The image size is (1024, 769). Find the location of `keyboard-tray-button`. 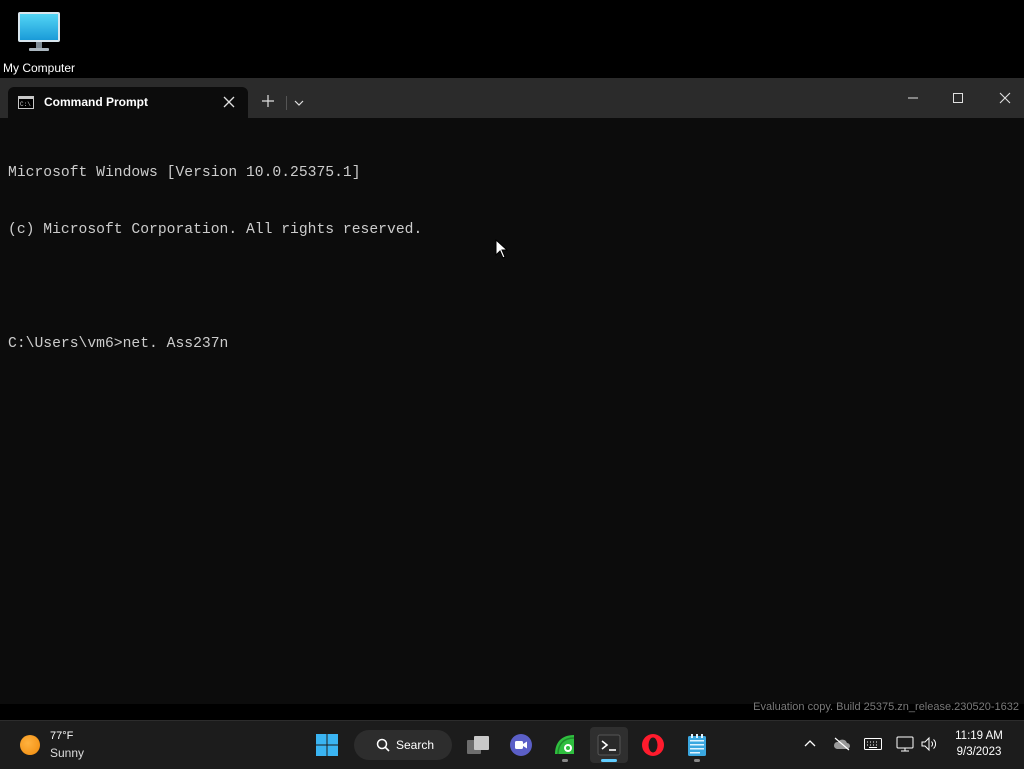

keyboard-tray-button is located at coordinates (873, 744).